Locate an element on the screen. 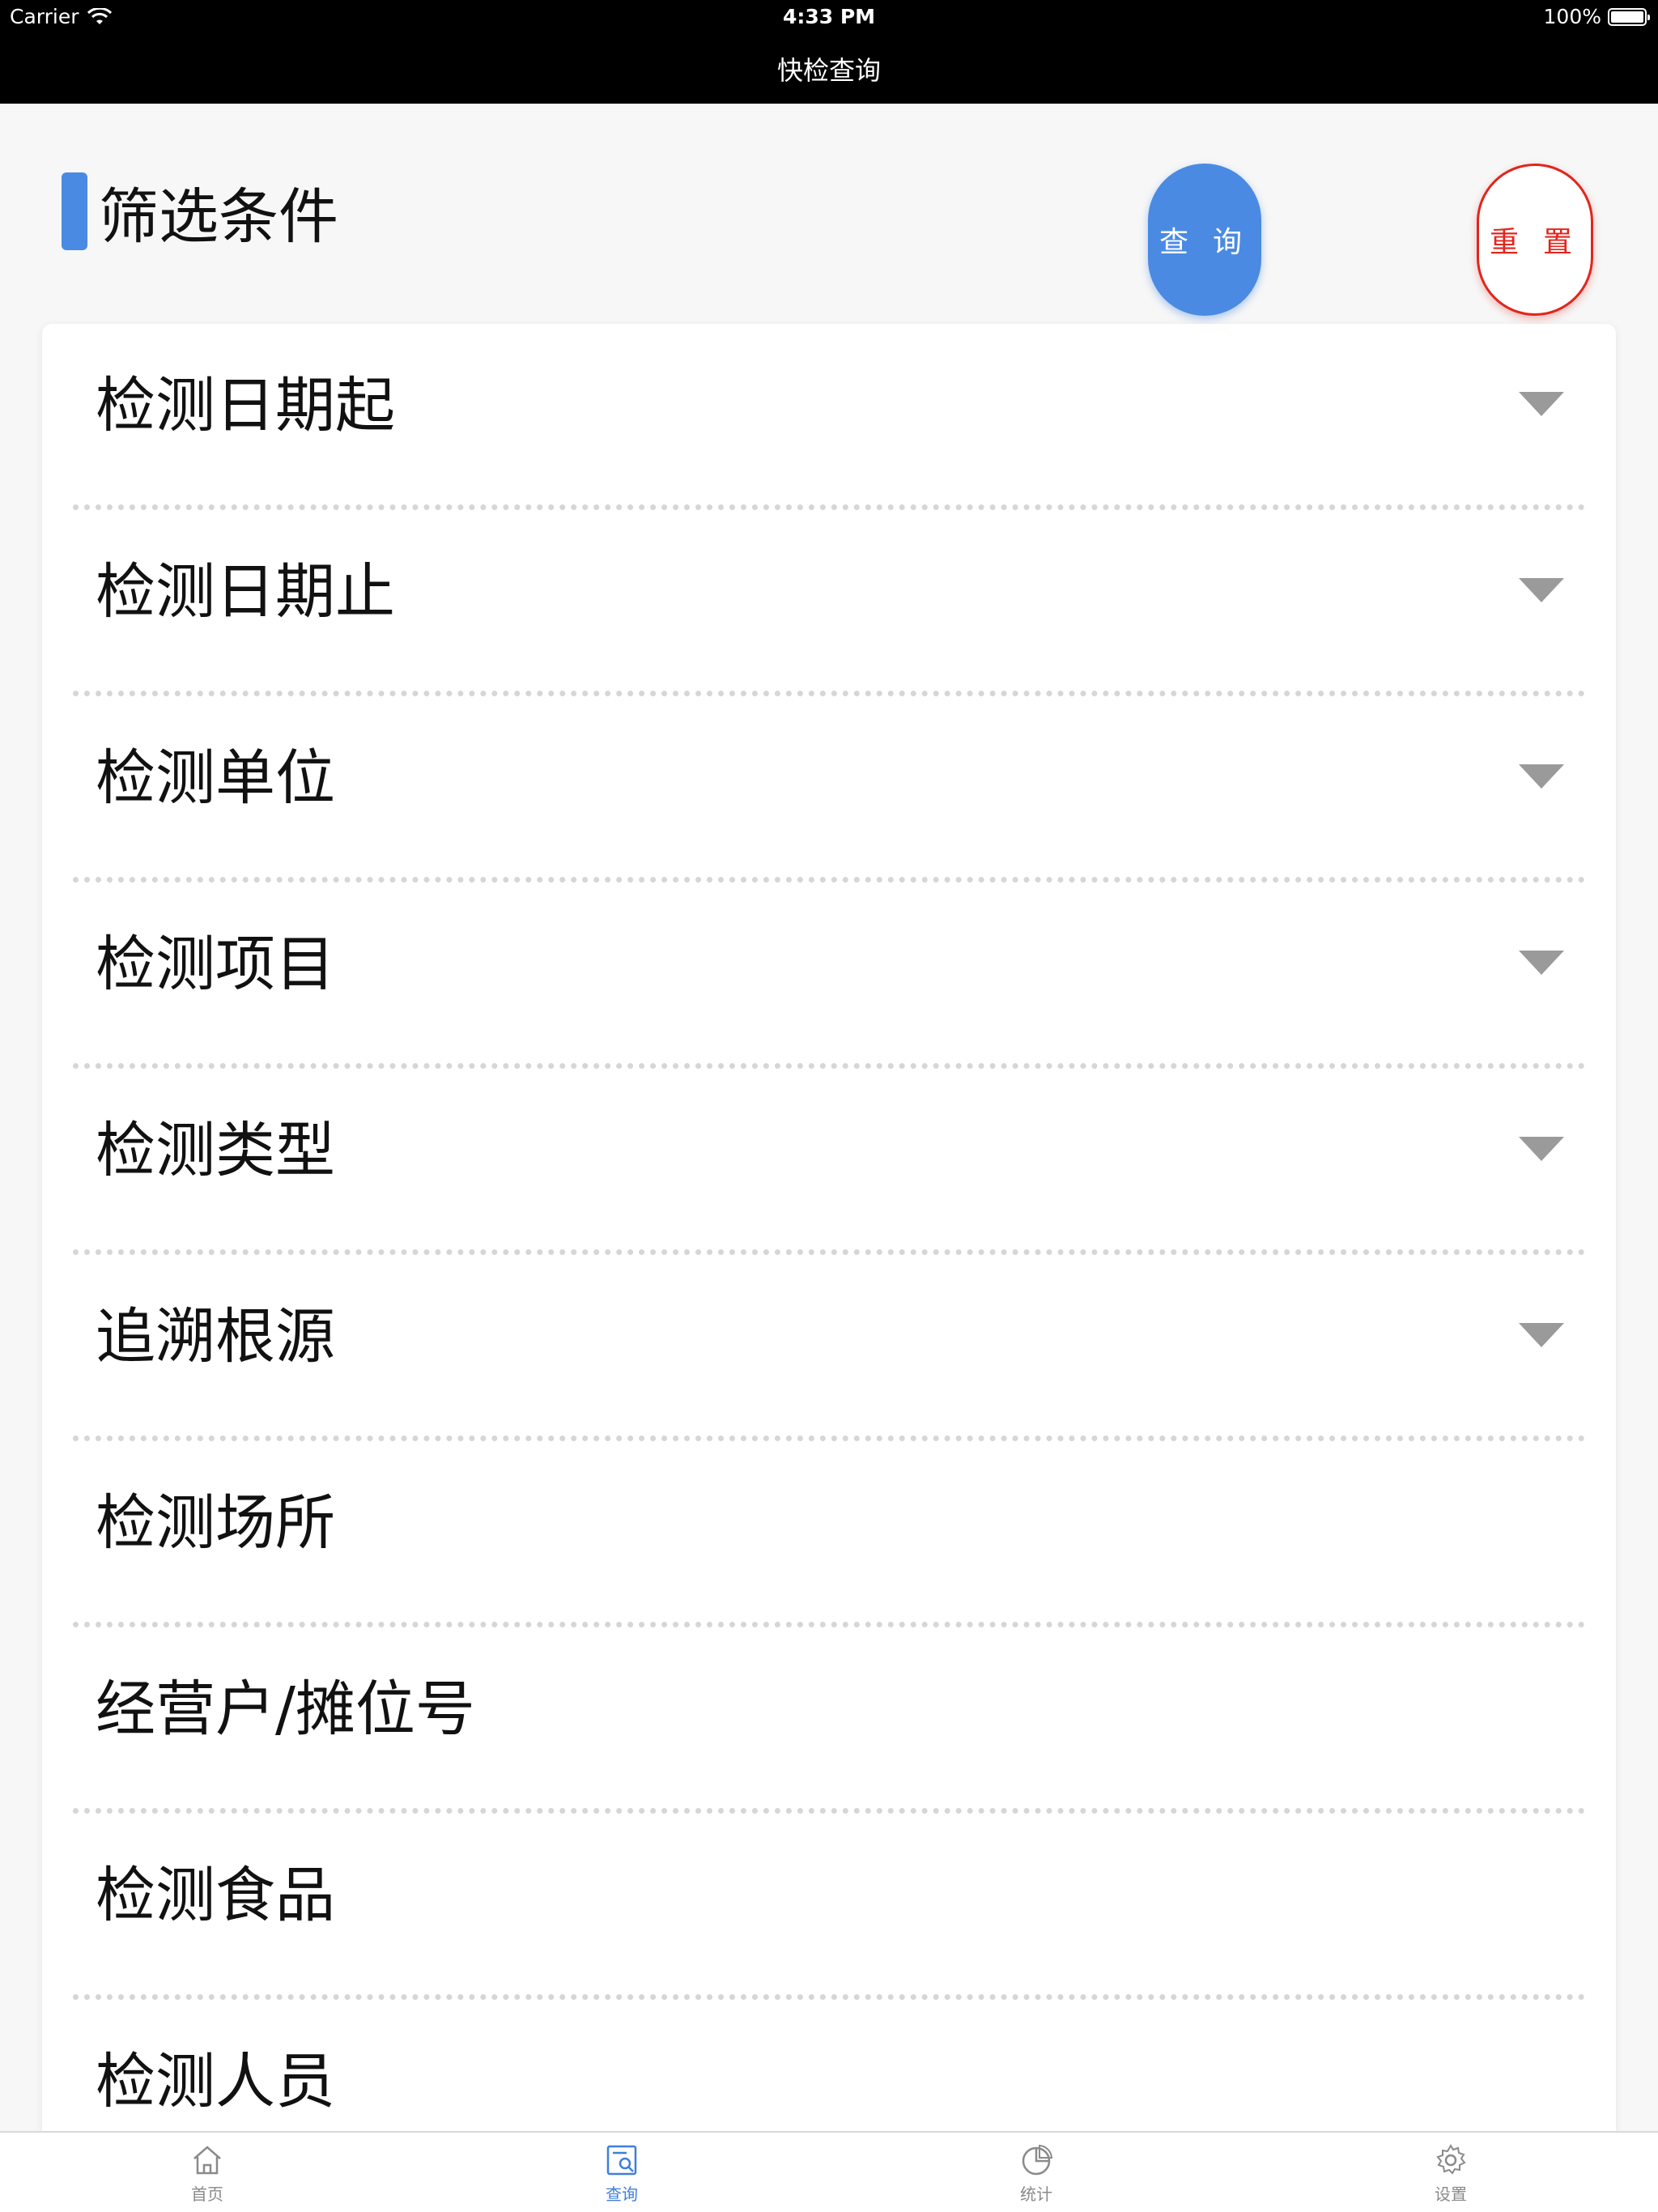 The height and width of the screenshot is (2212, 1658). tab-settings: 设置 is located at coordinates (1451, 2172).